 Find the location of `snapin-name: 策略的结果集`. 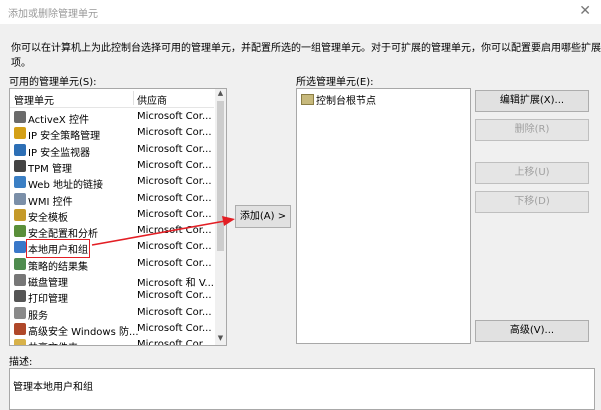

snapin-name: 策略的结果集 is located at coordinates (58, 267).